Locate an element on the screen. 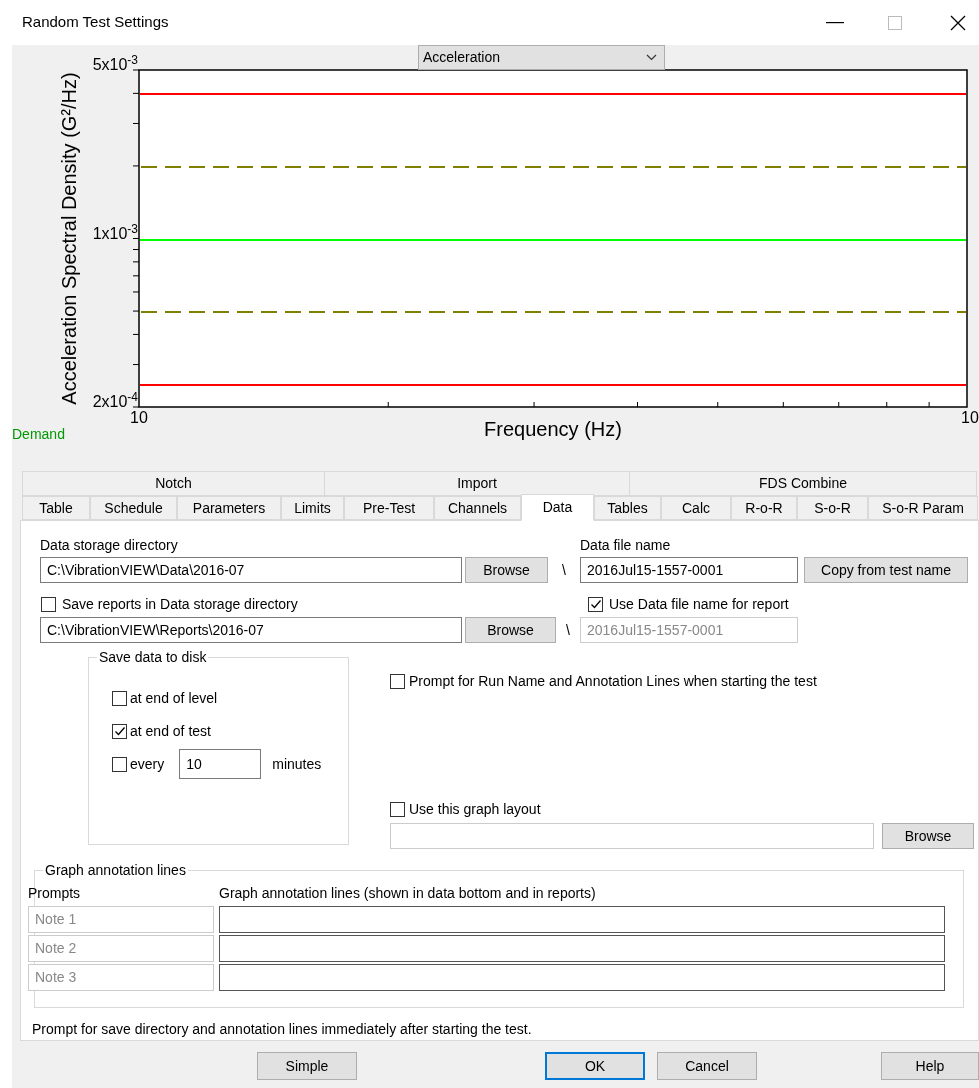 This screenshot has height=1088, width=979. dropdown: Acceleration is located at coordinates (541, 57).